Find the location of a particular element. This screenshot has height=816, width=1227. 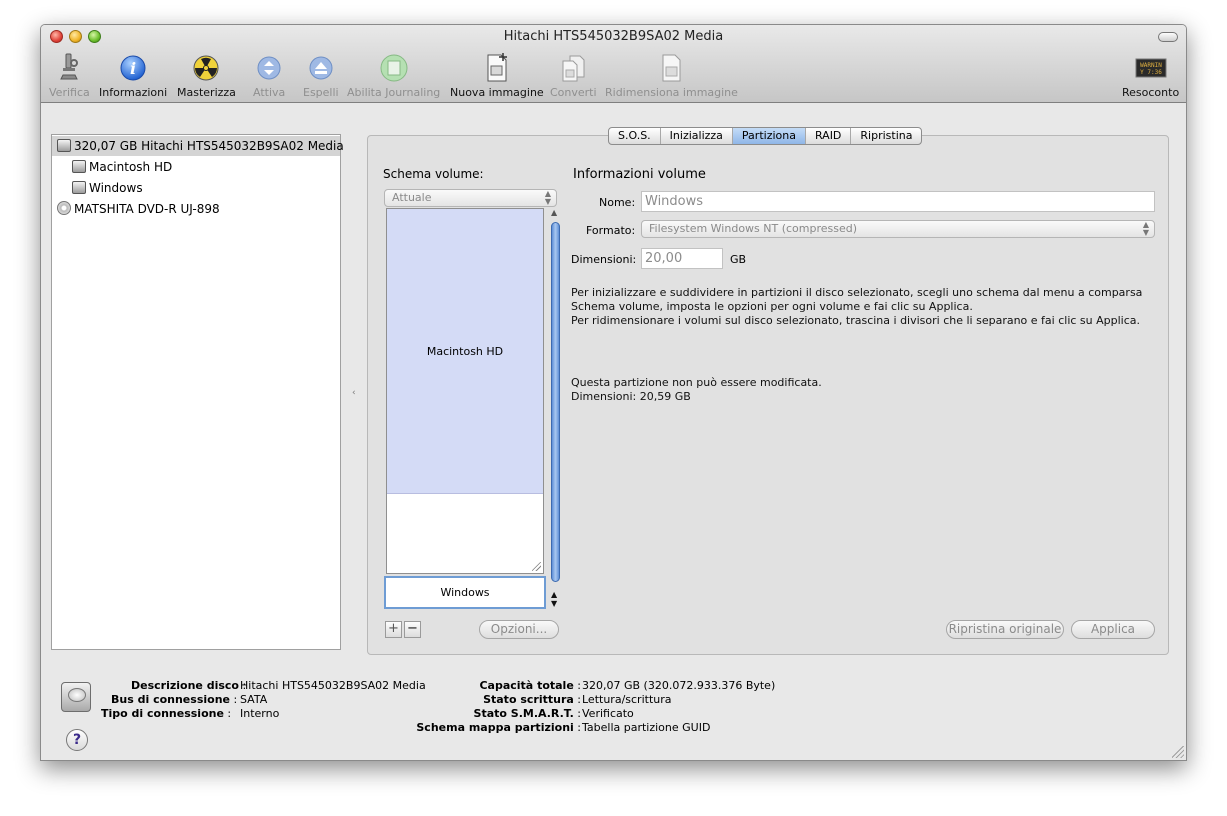

disk-list-item-label: Macintosh HD is located at coordinates (131, 167).